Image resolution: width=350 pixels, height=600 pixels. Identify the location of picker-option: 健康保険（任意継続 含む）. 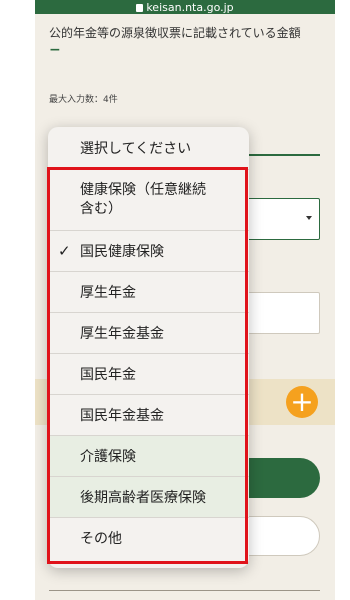
(148, 199).